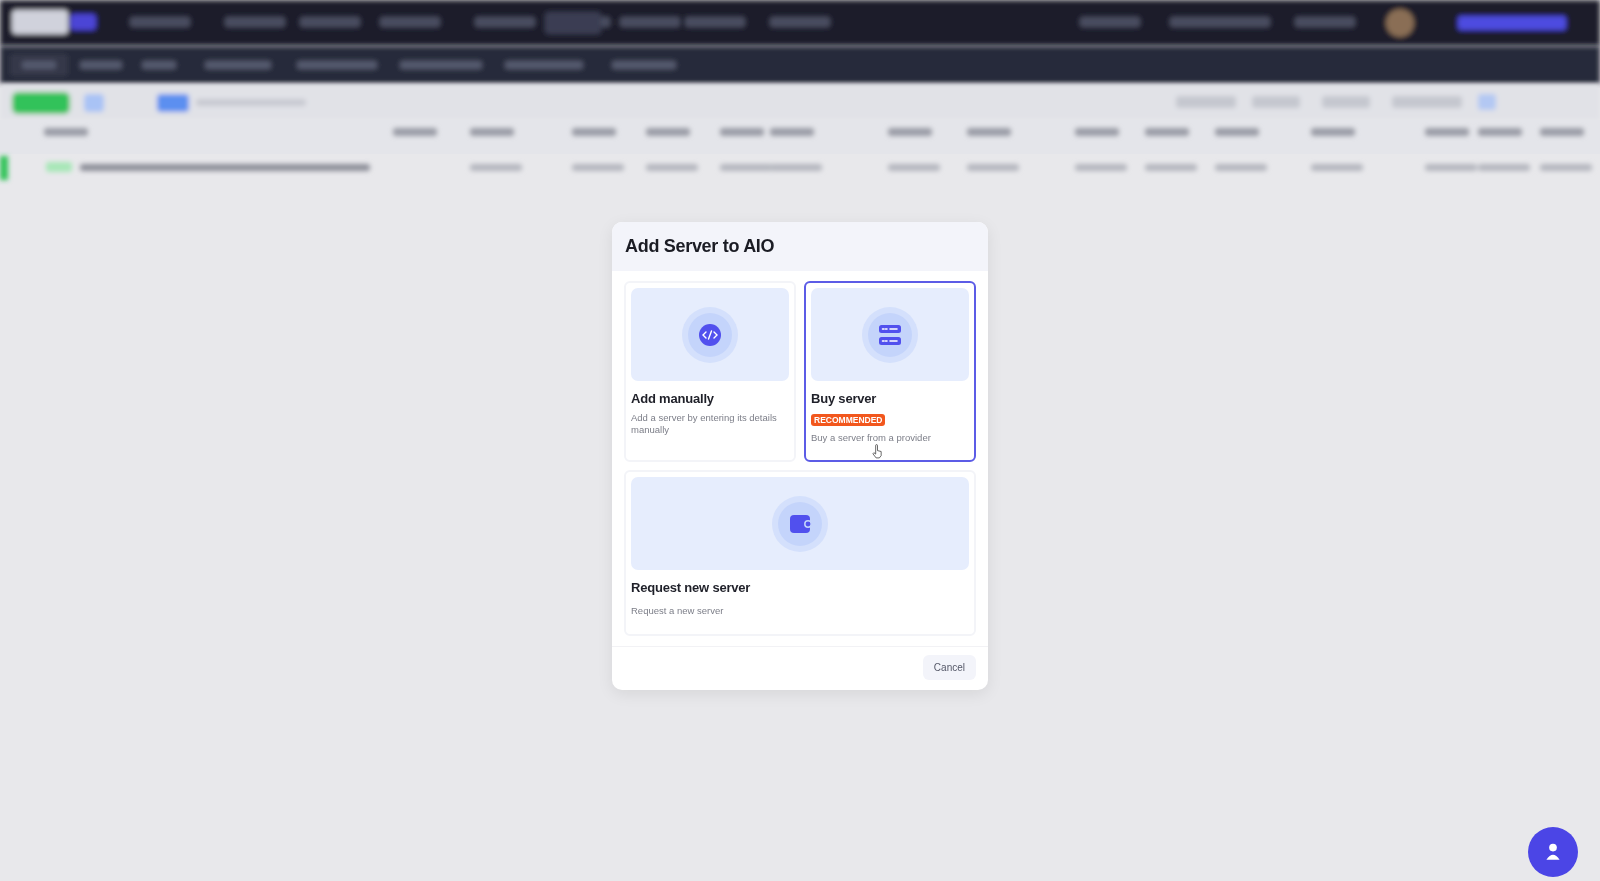 This screenshot has height=881, width=1600. What do you see at coordinates (677, 611) in the screenshot?
I see `option-description: Request a new server` at bounding box center [677, 611].